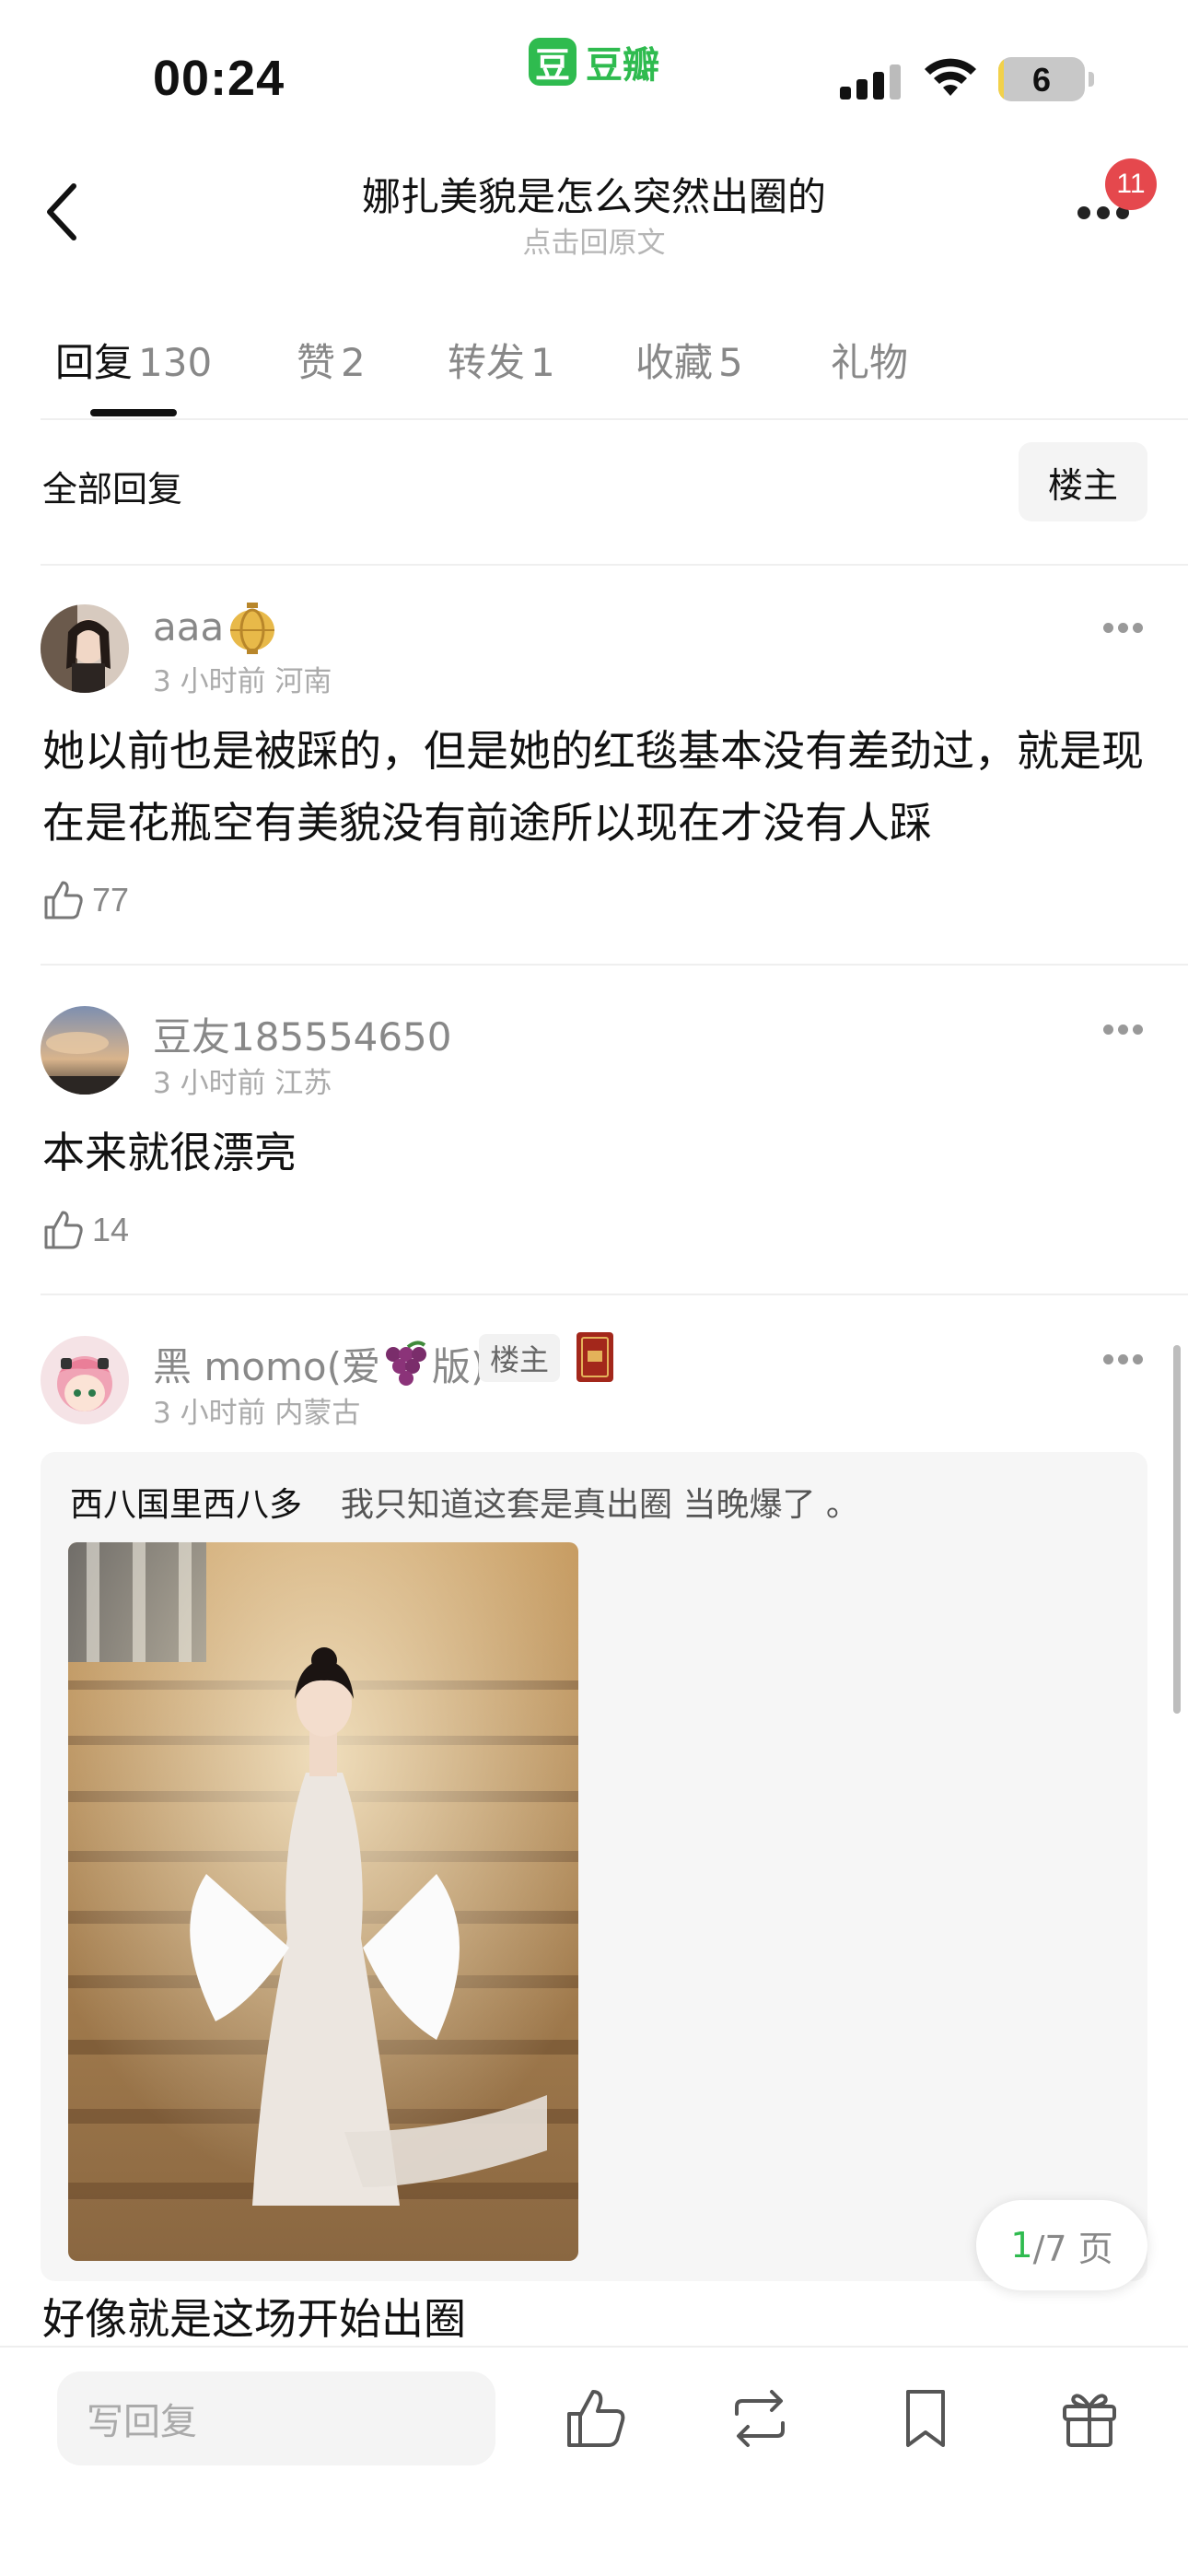 The width and height of the screenshot is (1188, 2576). Describe the element at coordinates (64, 212) in the screenshot. I see `back-chevron-icon` at that location.